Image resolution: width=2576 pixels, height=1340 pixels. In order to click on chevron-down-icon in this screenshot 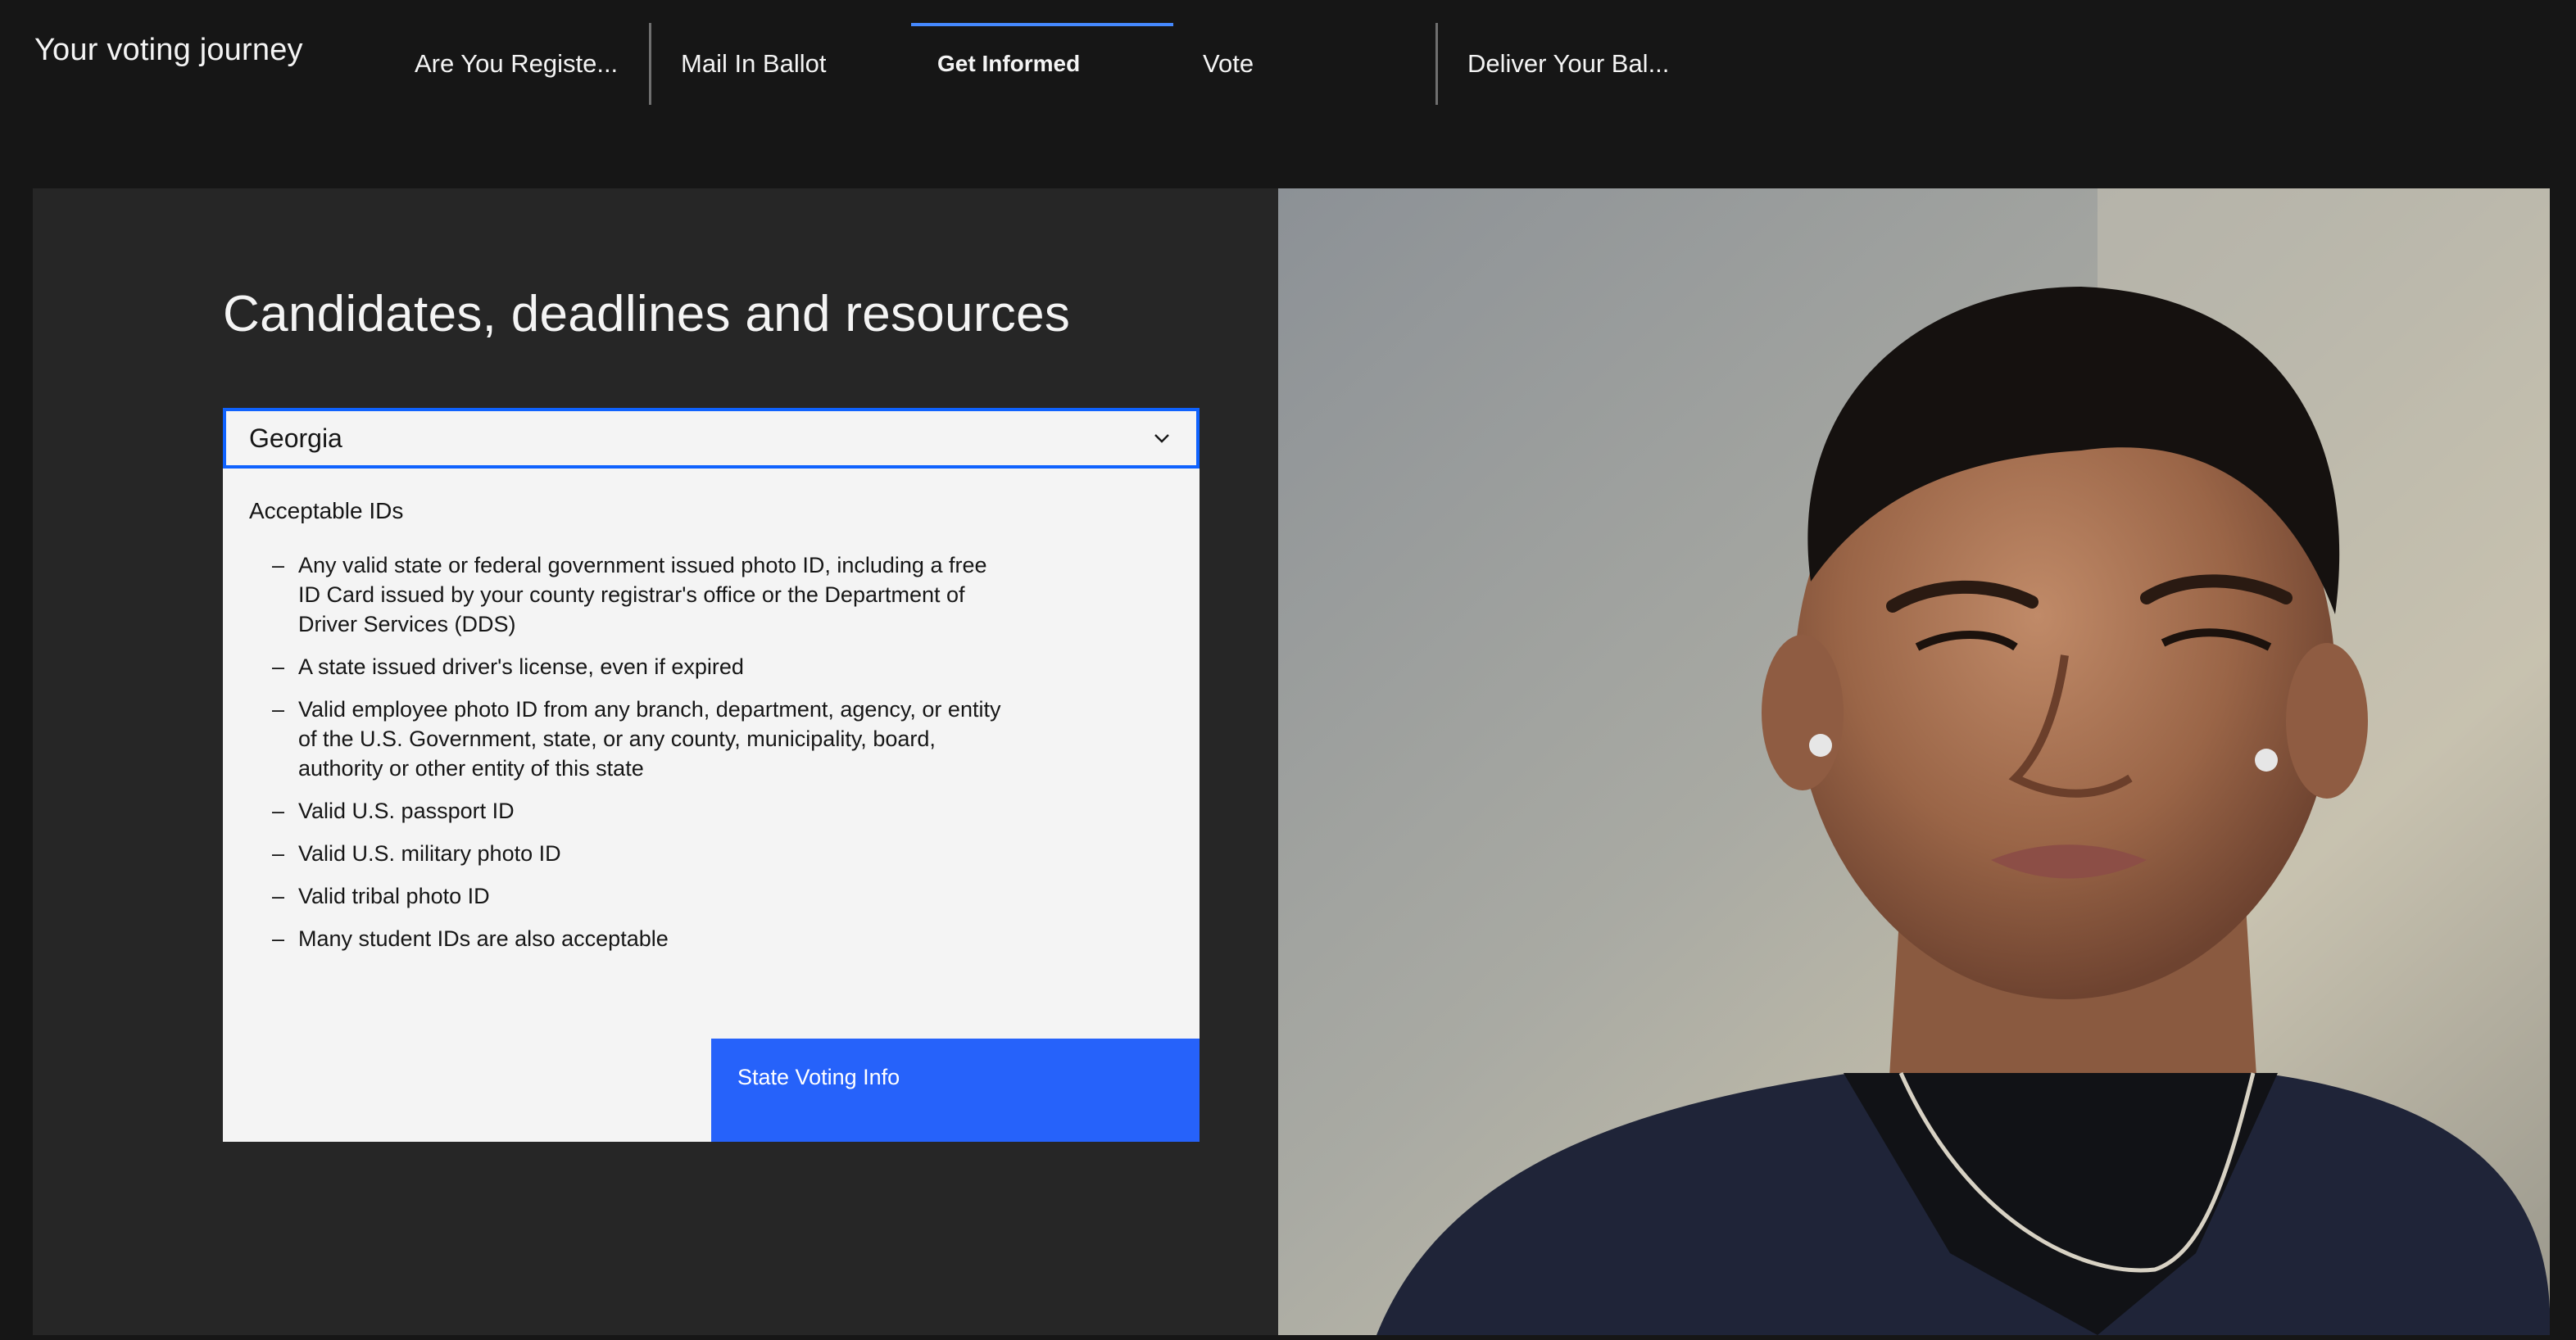, I will do `click(1161, 439)`.